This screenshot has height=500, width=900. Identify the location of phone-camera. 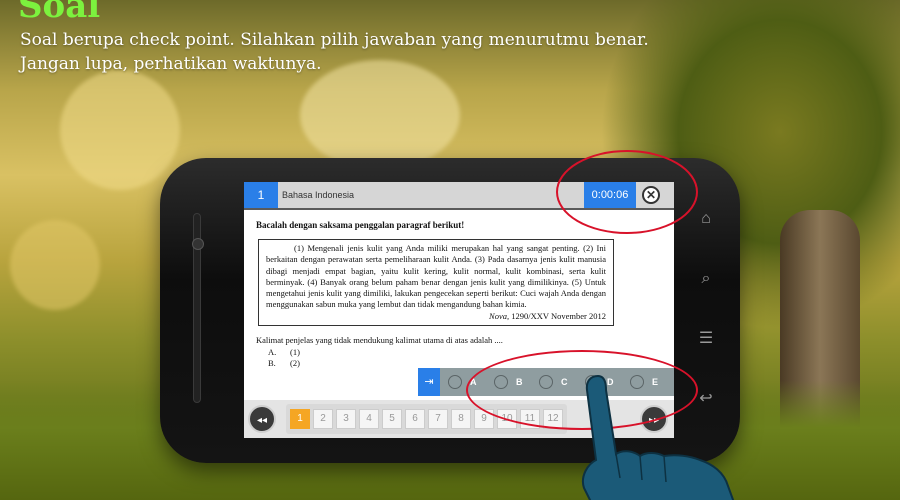
(198, 244).